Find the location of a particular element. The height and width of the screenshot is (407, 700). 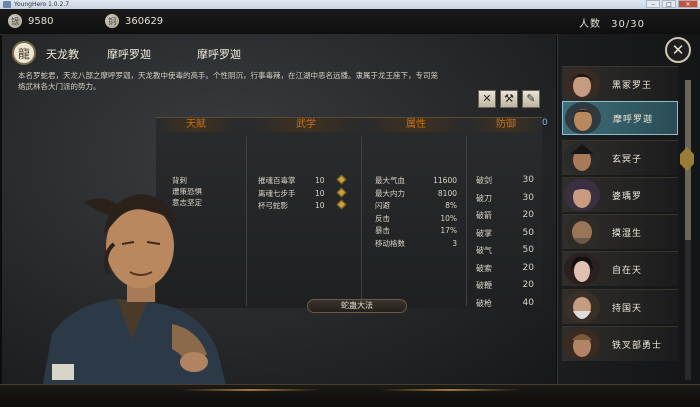

roster-item: 持国天 is located at coordinates (620, 306).